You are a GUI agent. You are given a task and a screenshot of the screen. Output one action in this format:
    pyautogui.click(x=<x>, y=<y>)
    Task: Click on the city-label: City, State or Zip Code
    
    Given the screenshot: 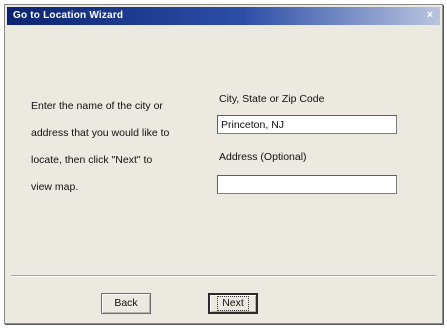 What is the action you would take?
    pyautogui.click(x=272, y=99)
    